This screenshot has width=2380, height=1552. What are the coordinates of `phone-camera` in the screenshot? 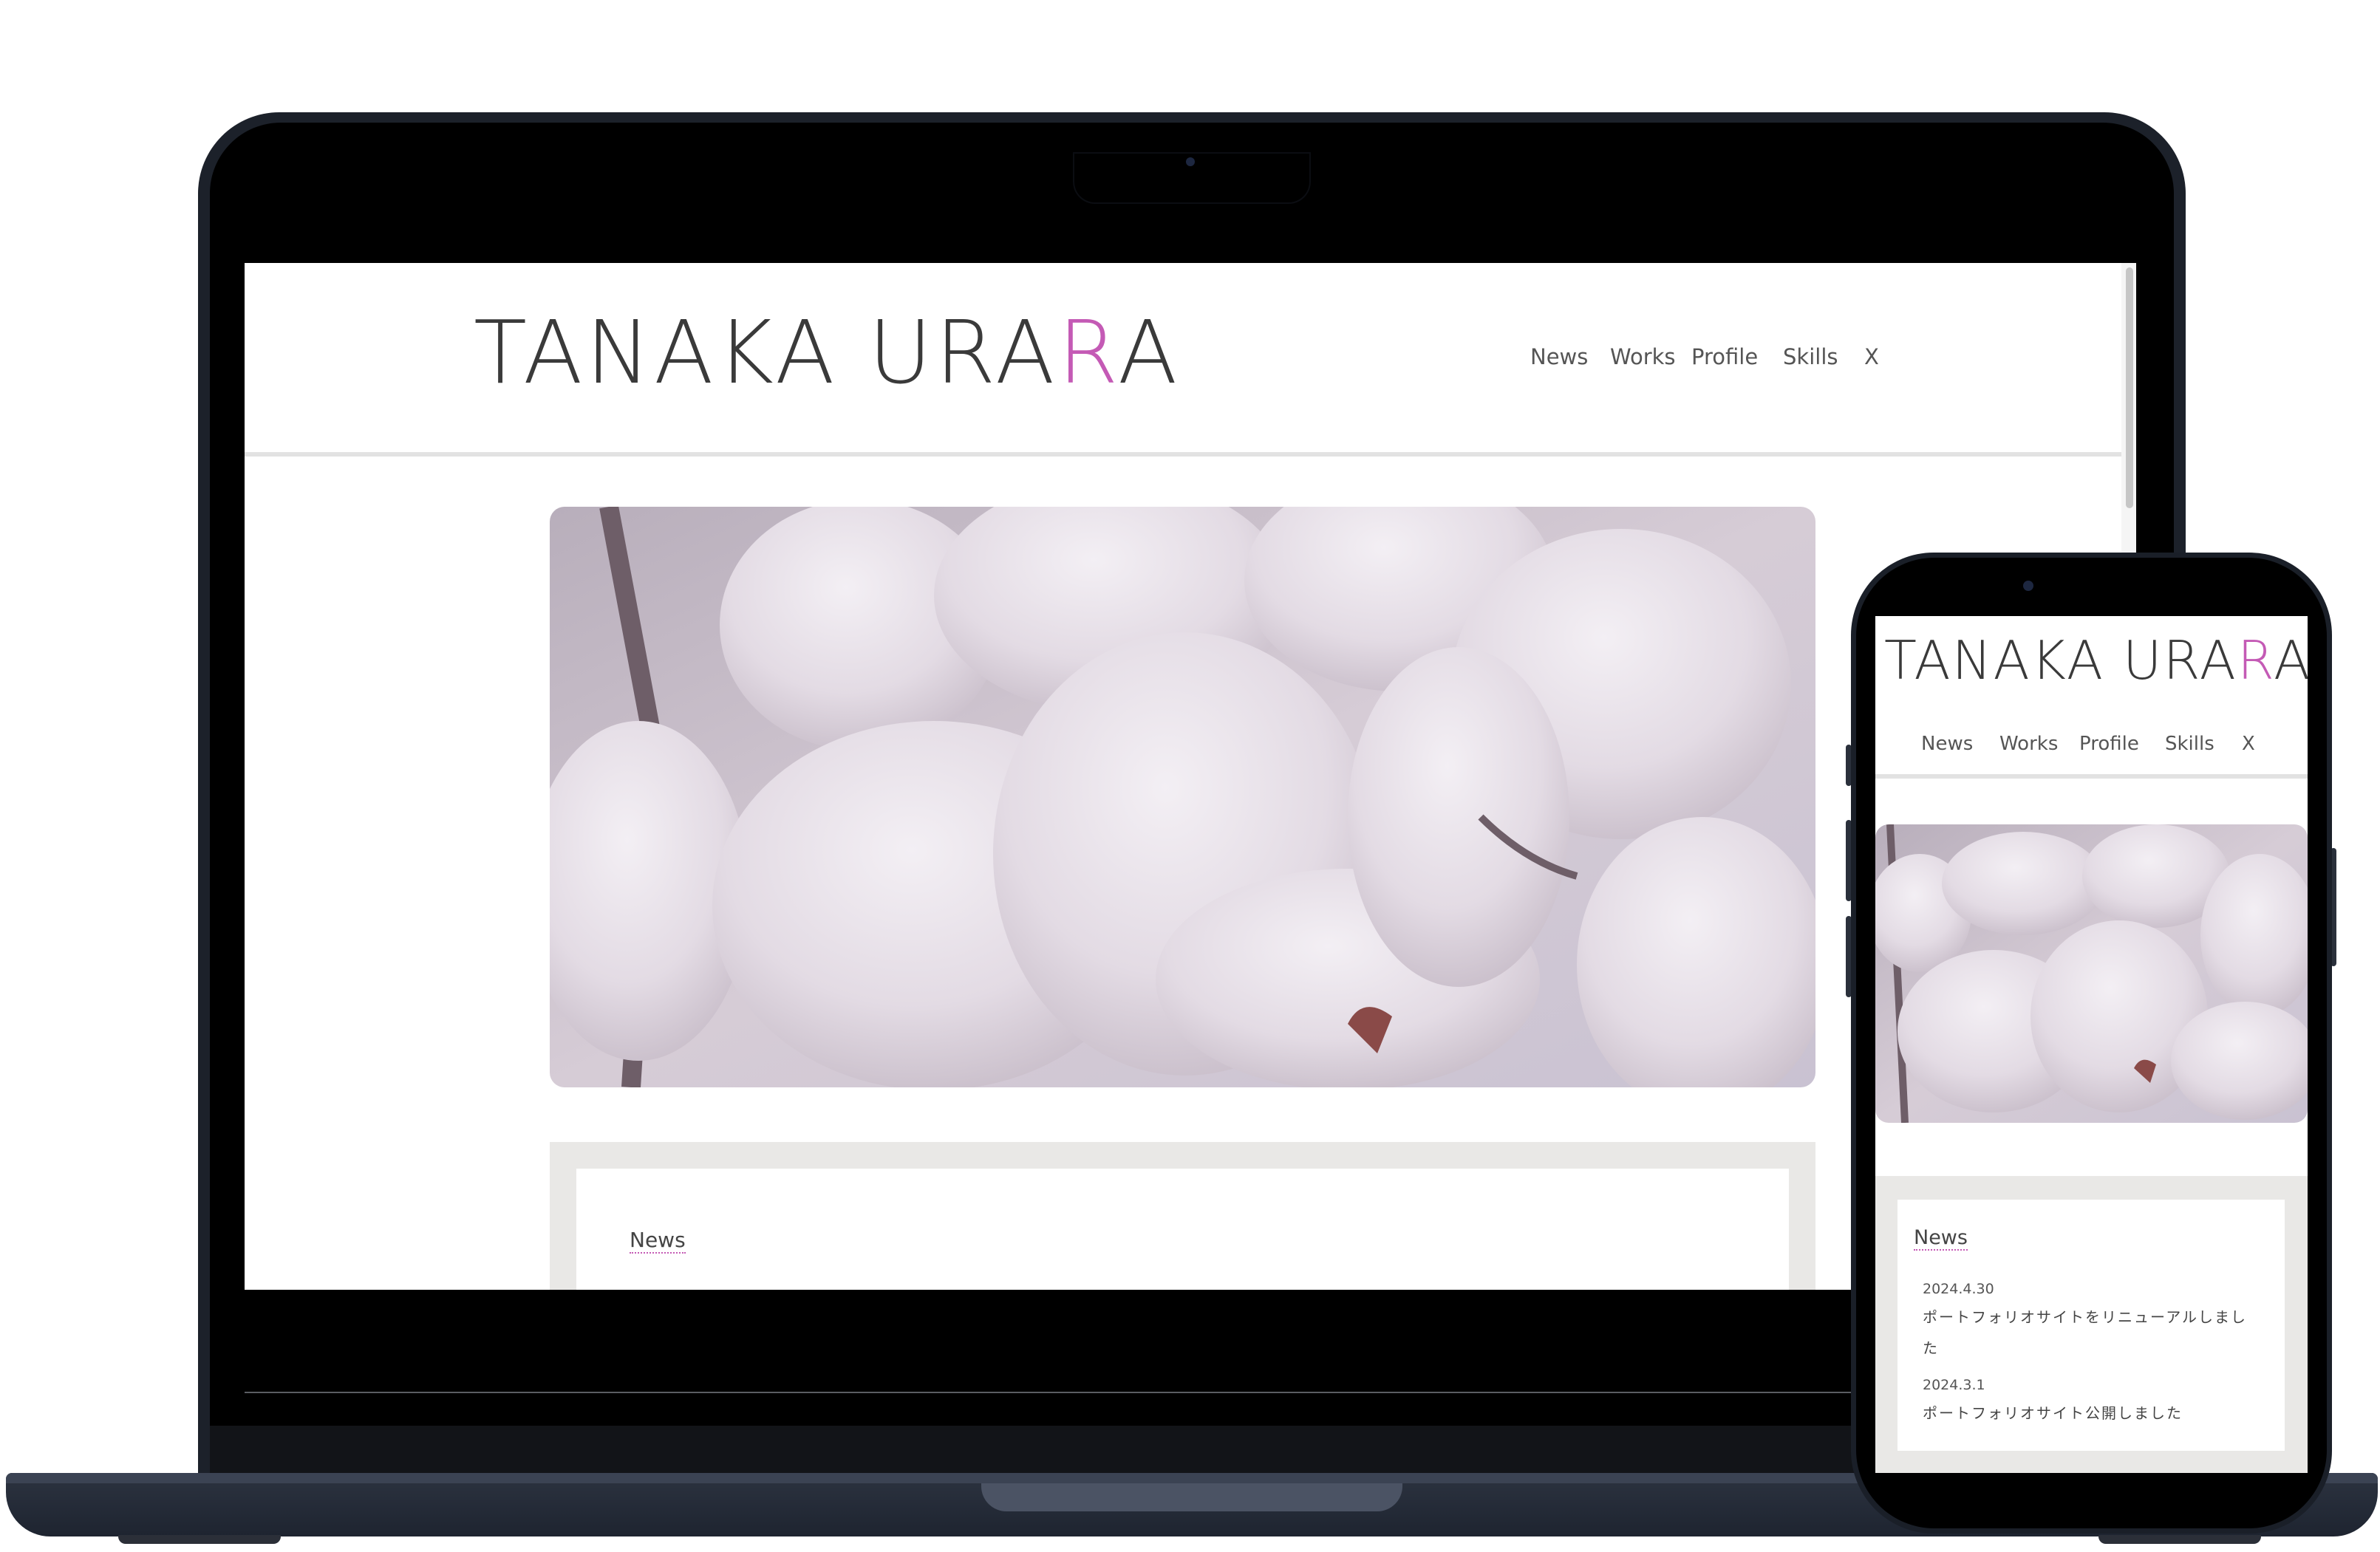 It's located at (2028, 586).